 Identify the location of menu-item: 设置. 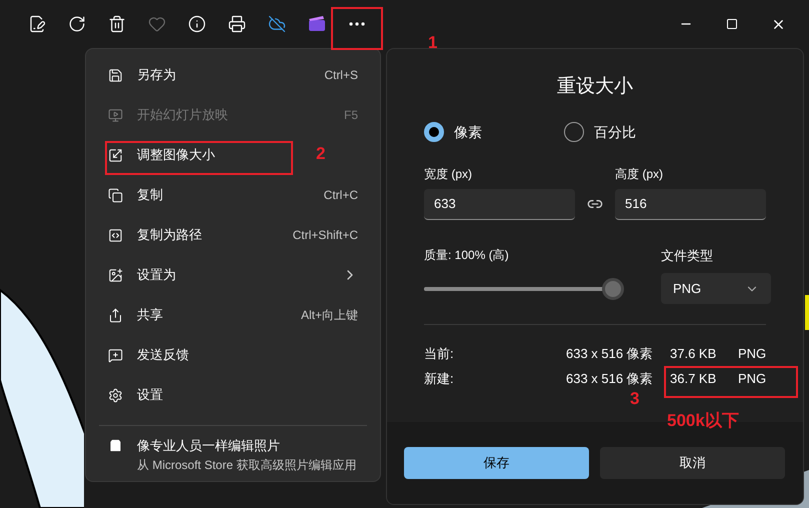
(135, 395).